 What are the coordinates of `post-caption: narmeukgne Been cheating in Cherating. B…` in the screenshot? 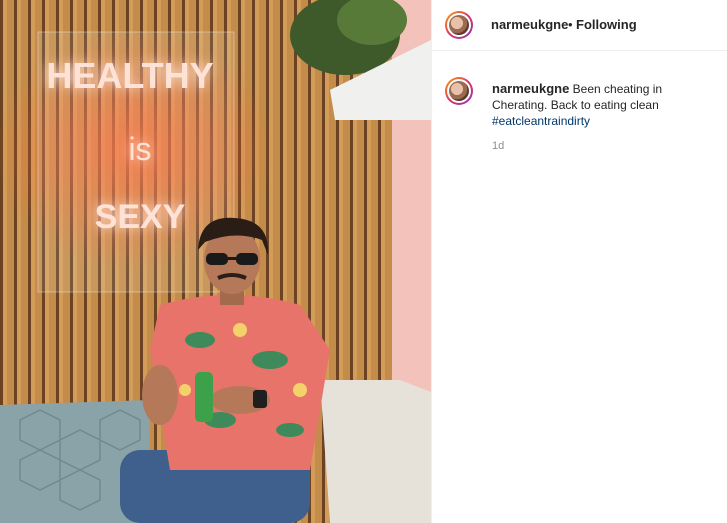 It's located at (602, 105).